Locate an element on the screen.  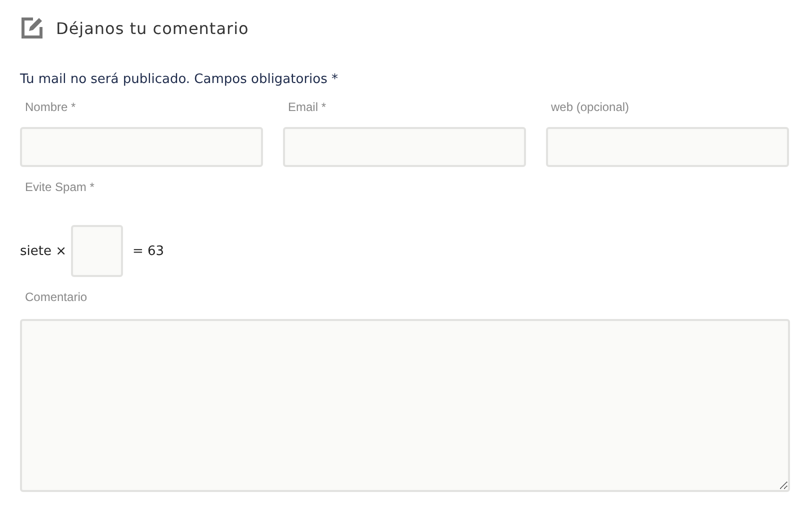
required-notice: Tu mail no será publicado. Campos obligatorios * is located at coordinates (180, 79).